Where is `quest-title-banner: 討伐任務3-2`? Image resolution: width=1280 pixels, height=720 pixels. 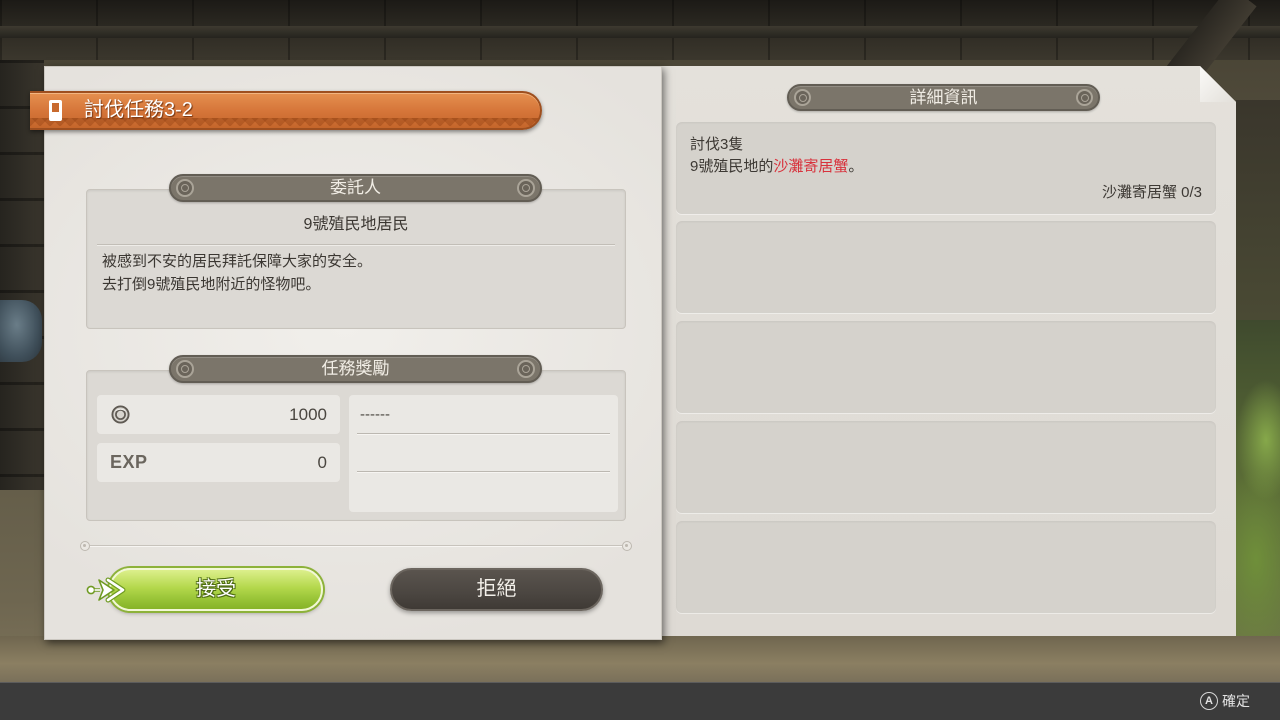
quest-title-banner: 討伐任務3-2 is located at coordinates (286, 110).